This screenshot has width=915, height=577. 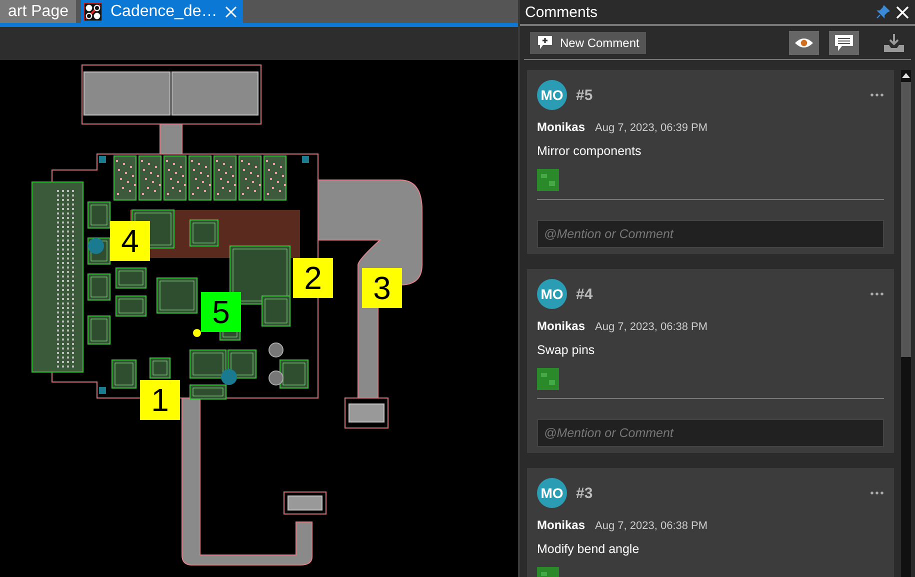 What do you see at coordinates (588, 43) in the screenshot?
I see `new-comment-button: New Comment` at bounding box center [588, 43].